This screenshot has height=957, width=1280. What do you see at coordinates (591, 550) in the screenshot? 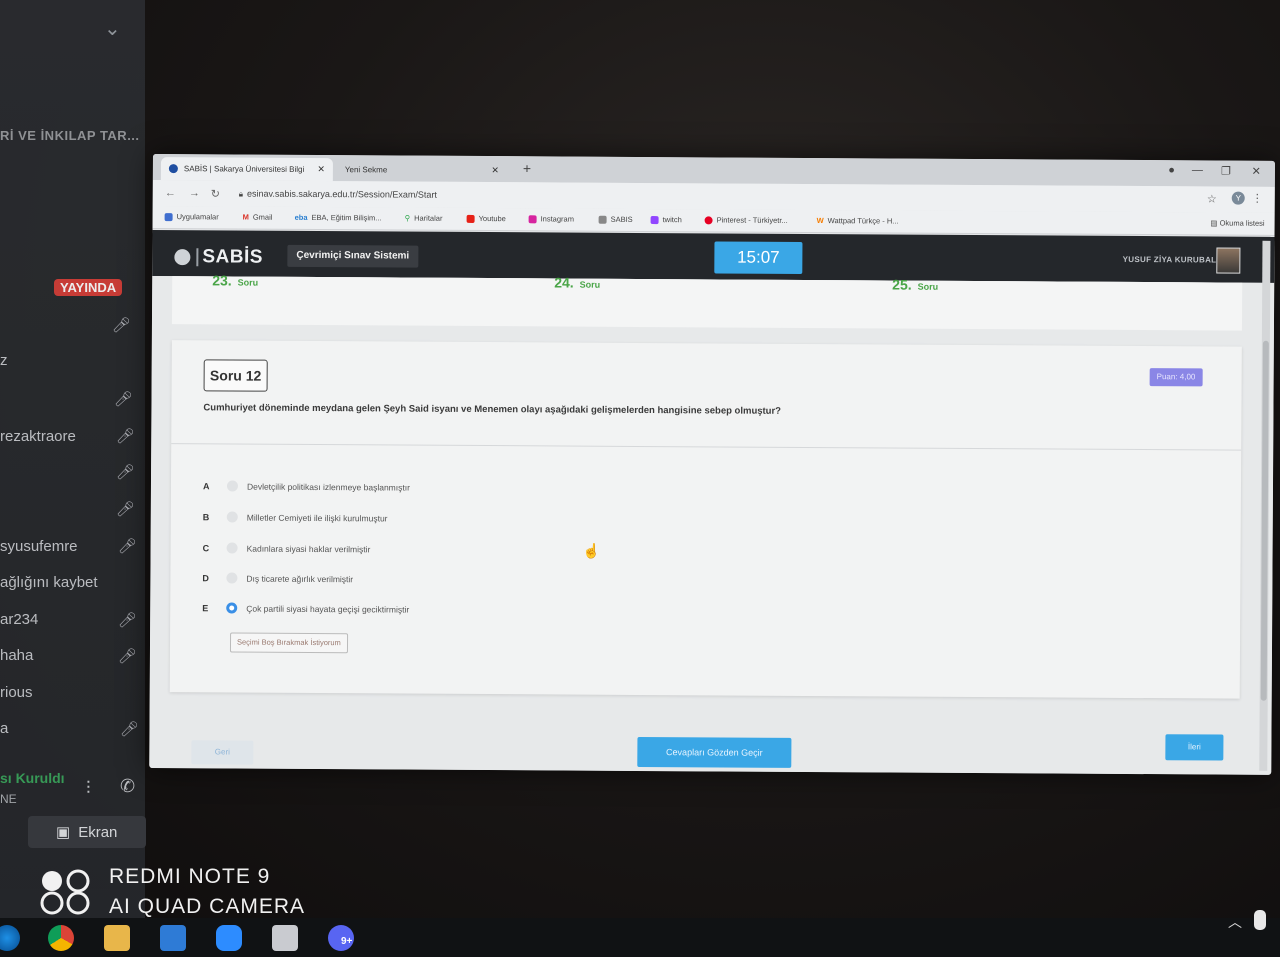
I see `hand-cursor-icon: ☝` at bounding box center [591, 550].